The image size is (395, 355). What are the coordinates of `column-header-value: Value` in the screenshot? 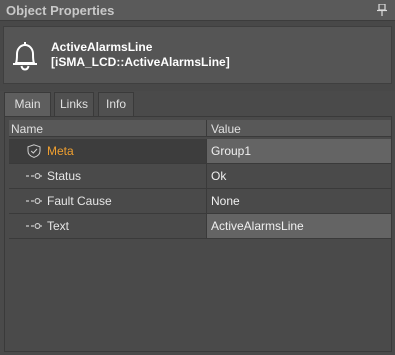 It's located at (226, 129).